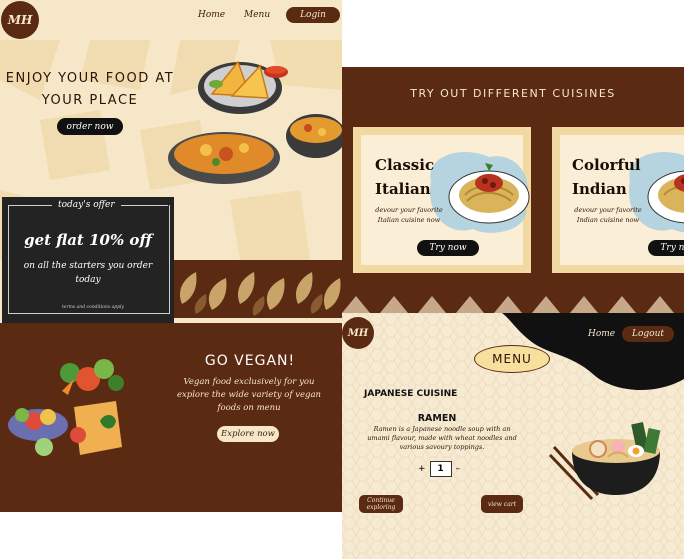 This screenshot has width=684, height=559. What do you see at coordinates (404, 177) in the screenshot?
I see `italian-title: Classic Italian` at bounding box center [404, 177].